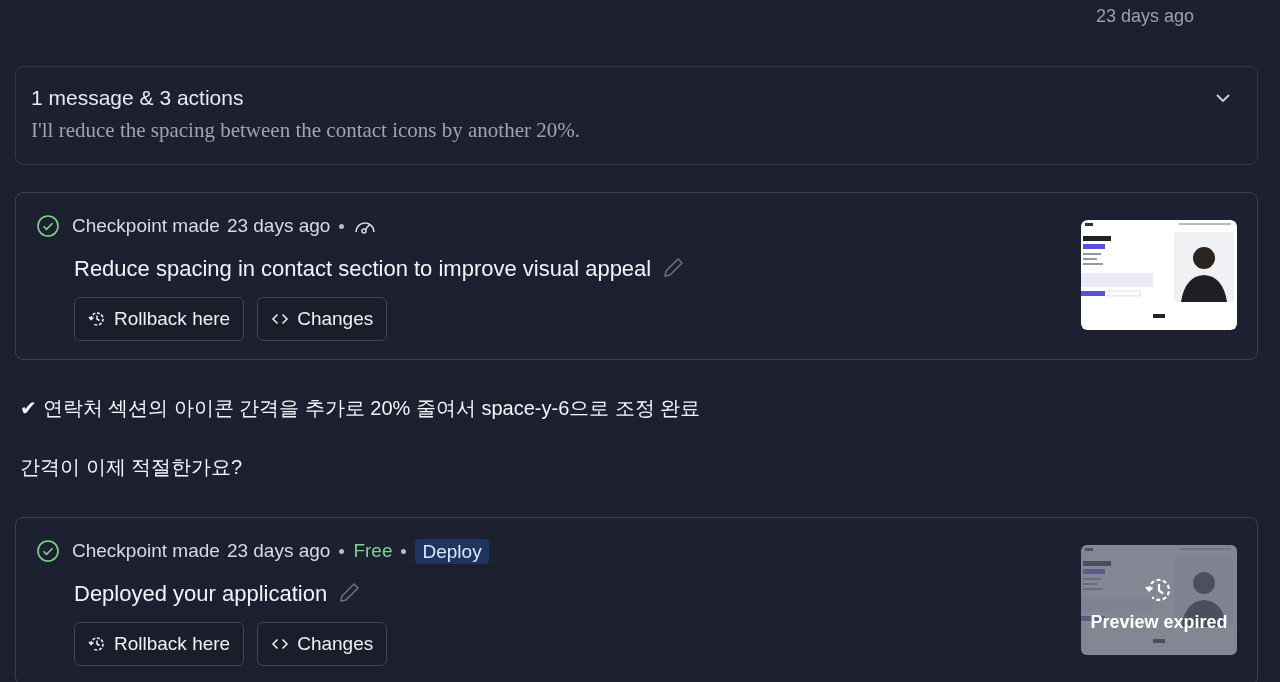  Describe the element at coordinates (363, 268) in the screenshot. I see `checkpoint-title: Reduce spacing in contact section to improve visual appeal` at that location.